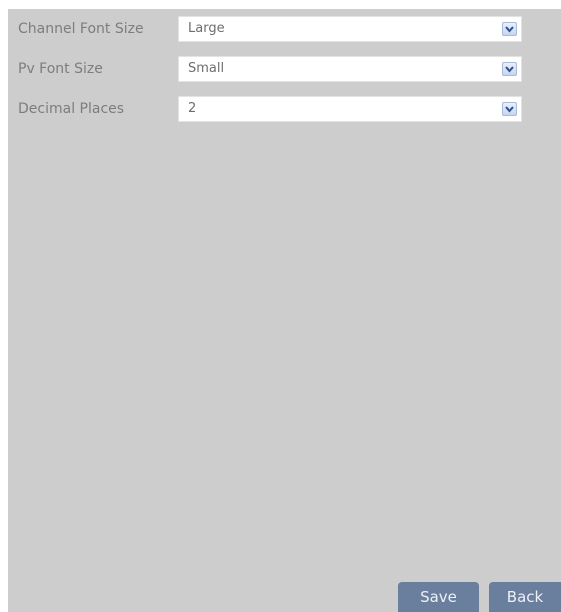 The height and width of the screenshot is (612, 561). I want to click on pv-font-size-select: Small, so click(350, 69).